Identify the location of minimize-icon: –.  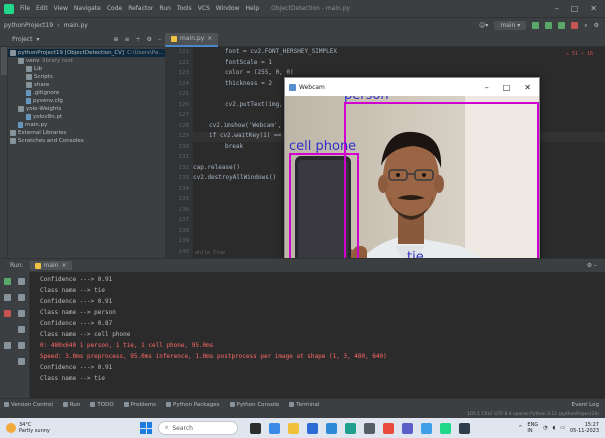
(557, 8).